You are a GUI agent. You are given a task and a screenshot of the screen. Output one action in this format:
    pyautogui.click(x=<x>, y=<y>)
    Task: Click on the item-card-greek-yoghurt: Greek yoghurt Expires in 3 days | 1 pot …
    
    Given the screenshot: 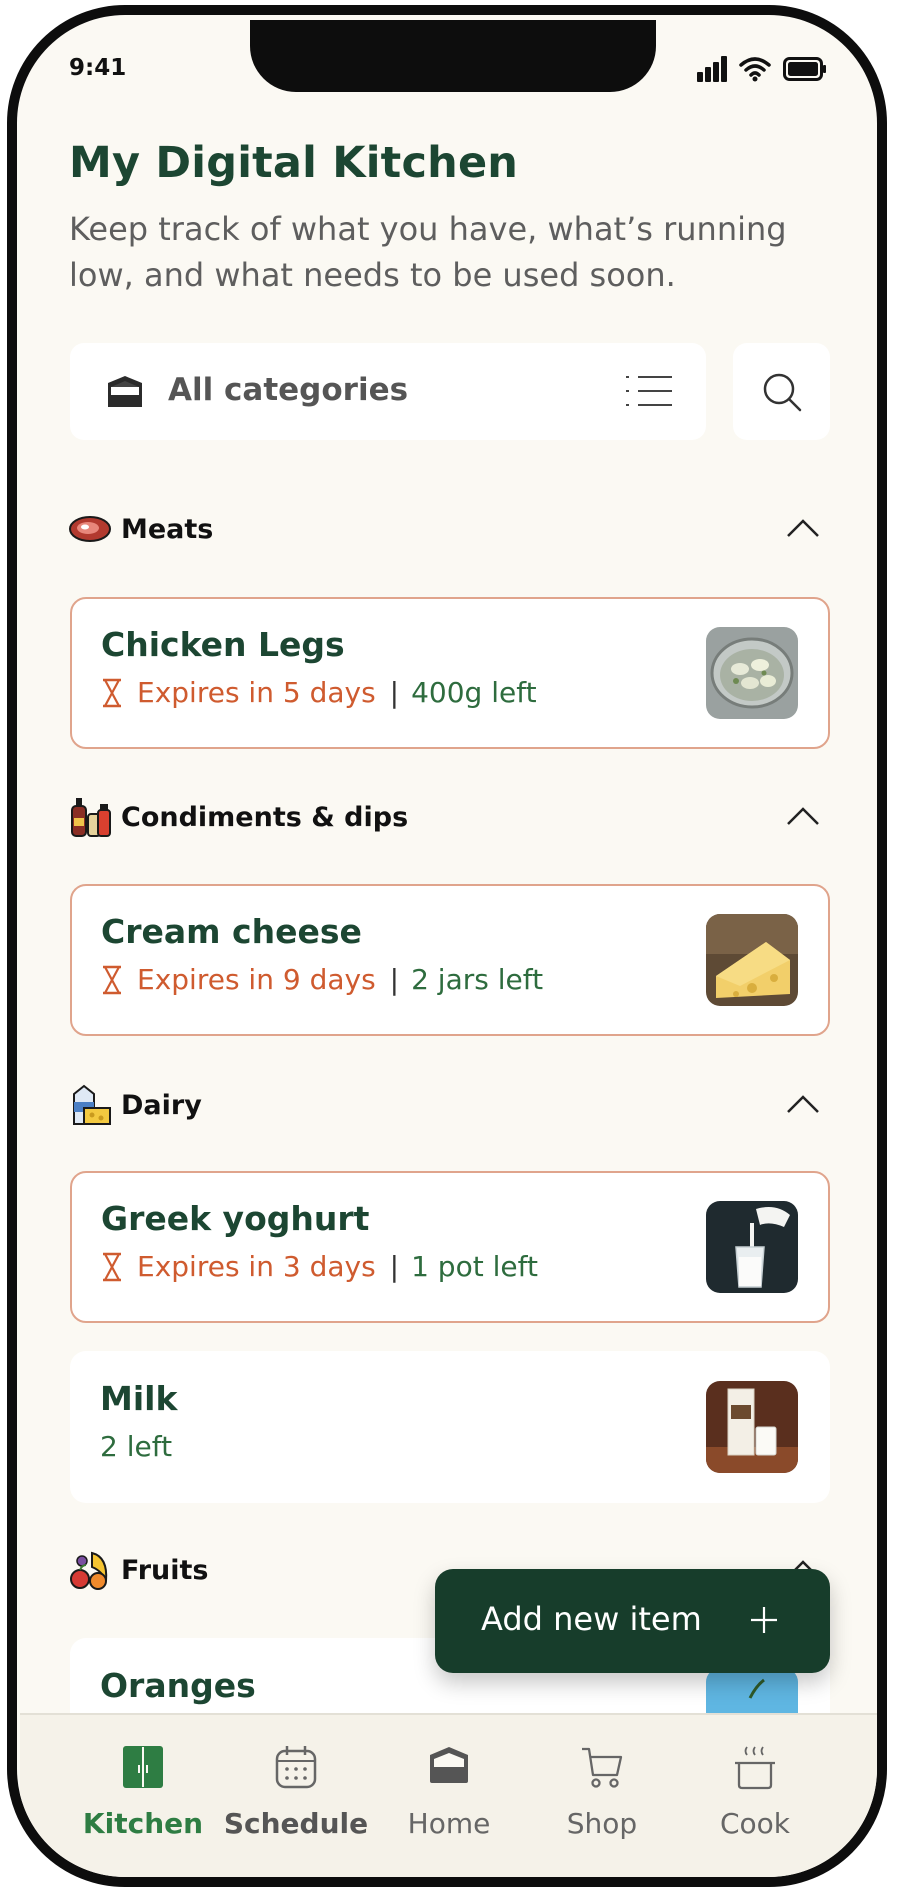 What is the action you would take?
    pyautogui.click(x=450, y=1247)
    